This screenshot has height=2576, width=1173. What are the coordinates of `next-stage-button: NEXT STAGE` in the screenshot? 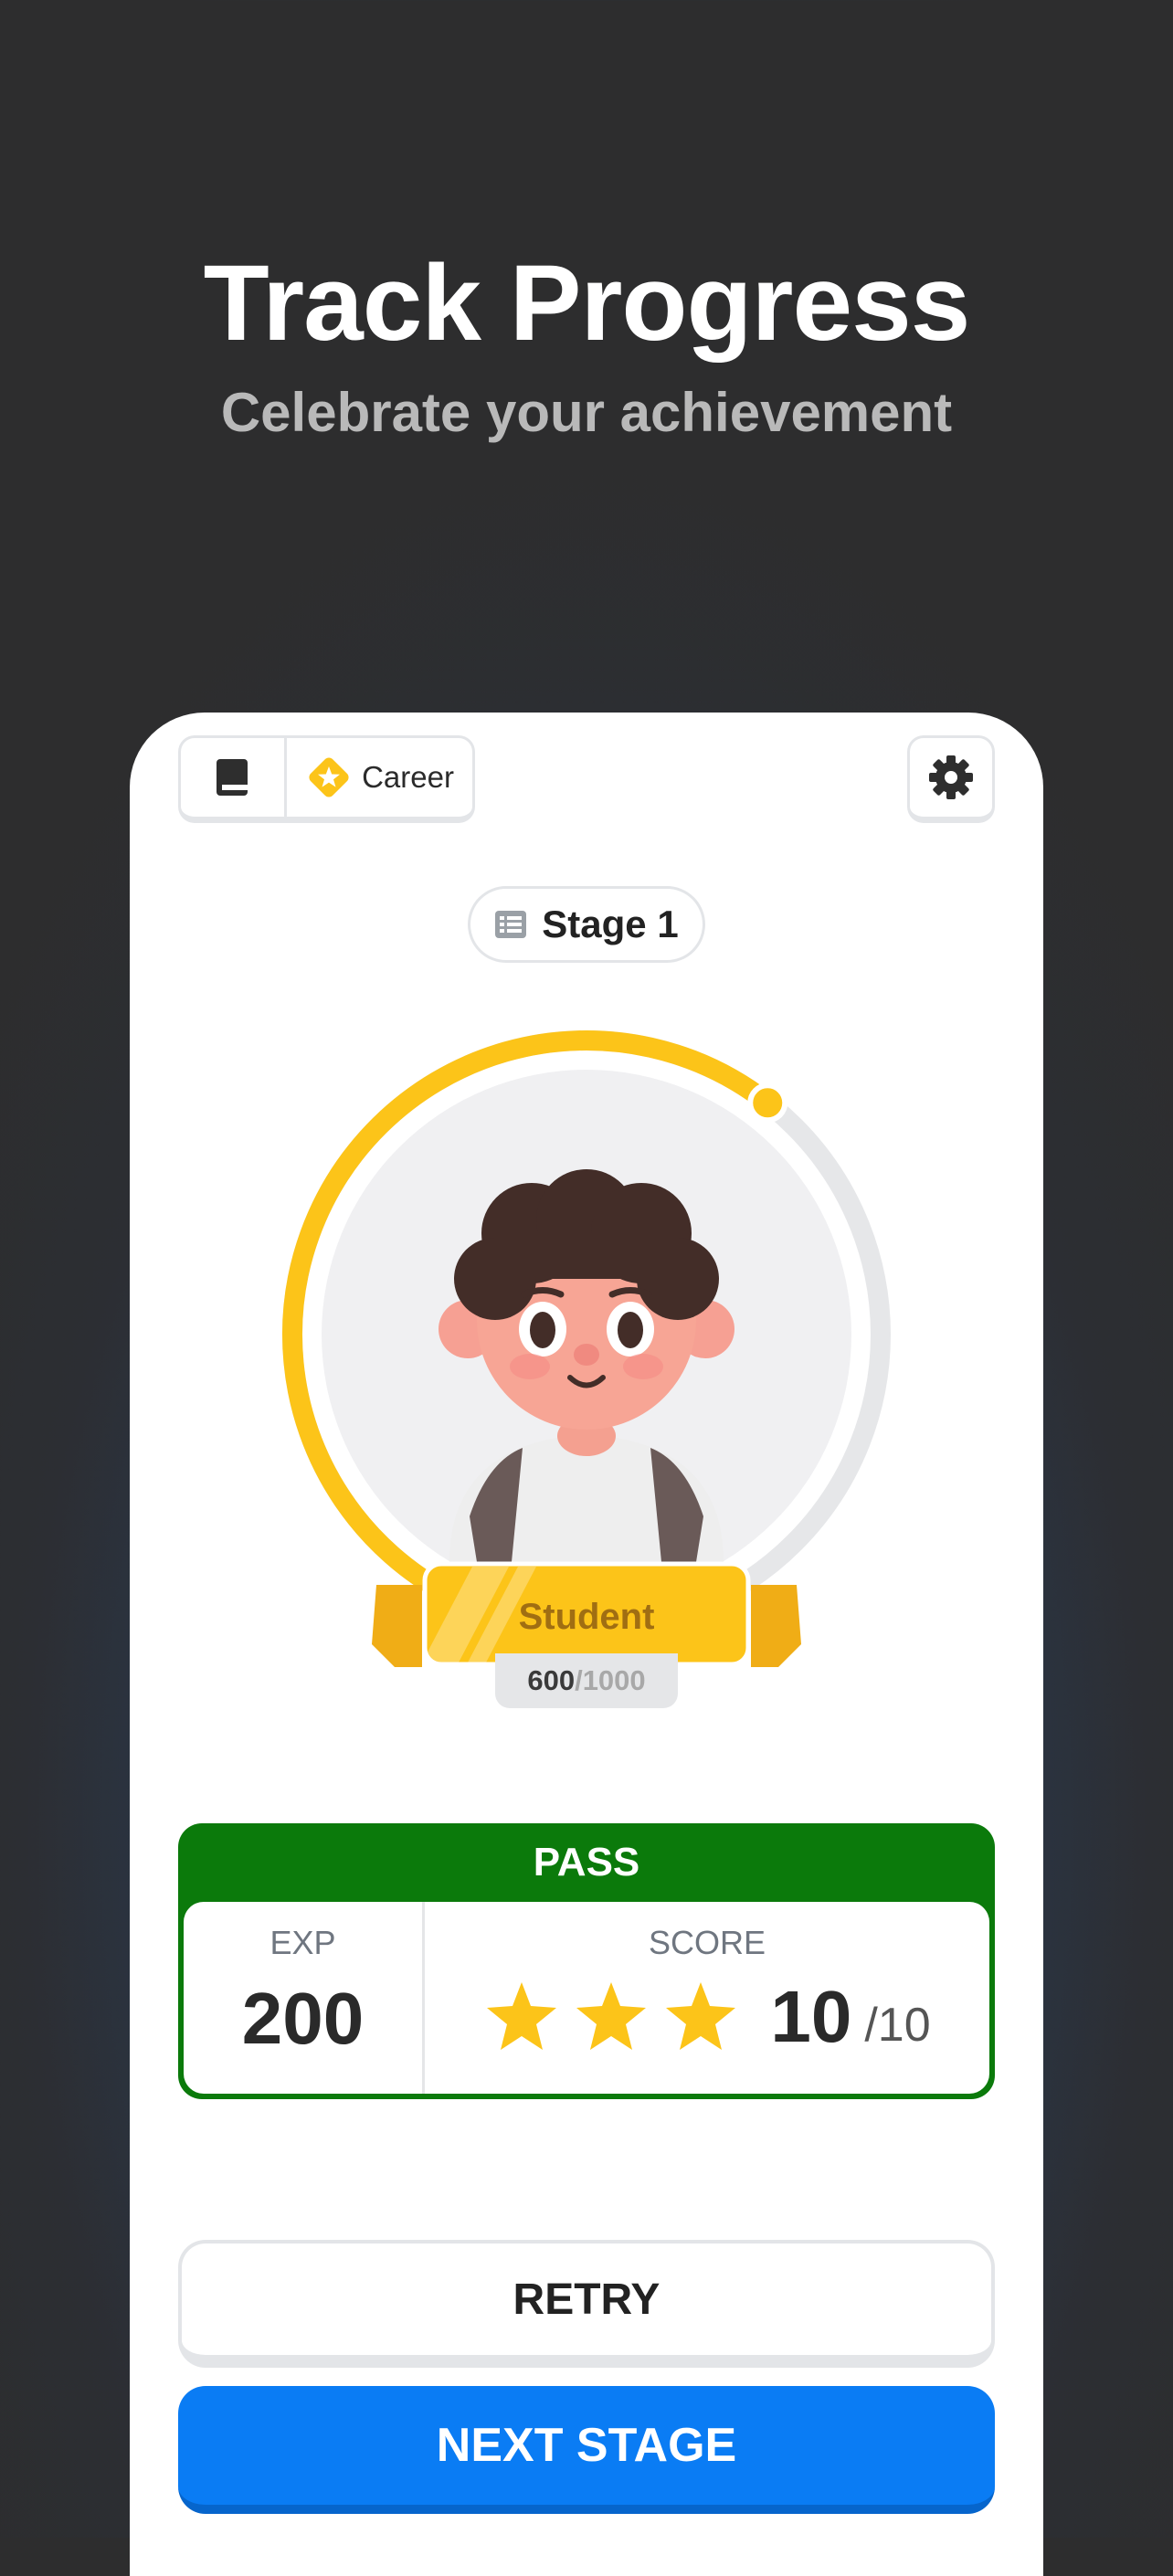 It's located at (586, 2450).